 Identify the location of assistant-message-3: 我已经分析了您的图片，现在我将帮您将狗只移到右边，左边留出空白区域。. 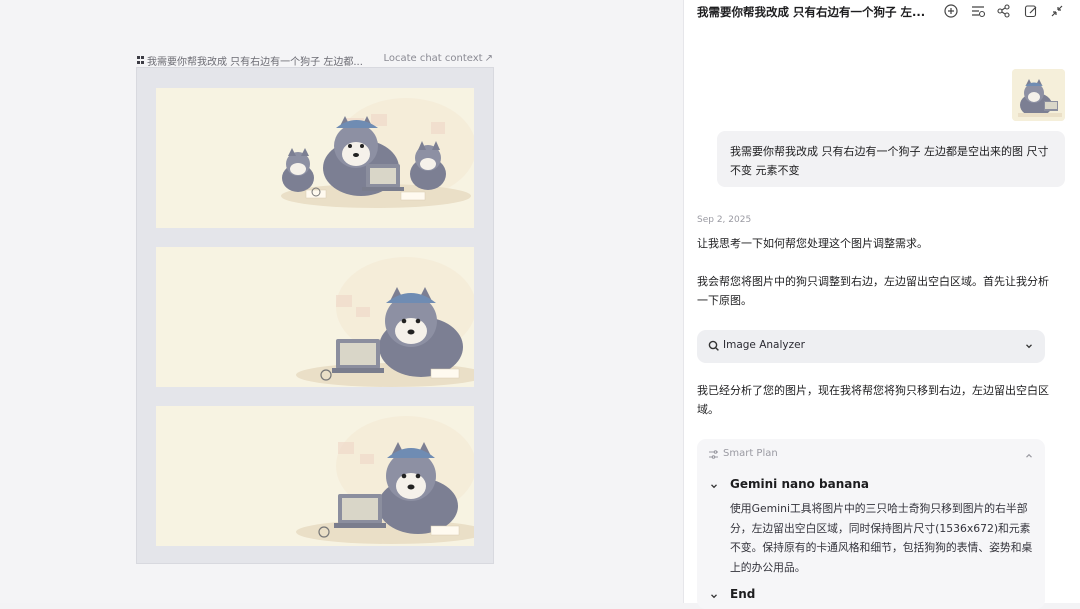
(873, 400).